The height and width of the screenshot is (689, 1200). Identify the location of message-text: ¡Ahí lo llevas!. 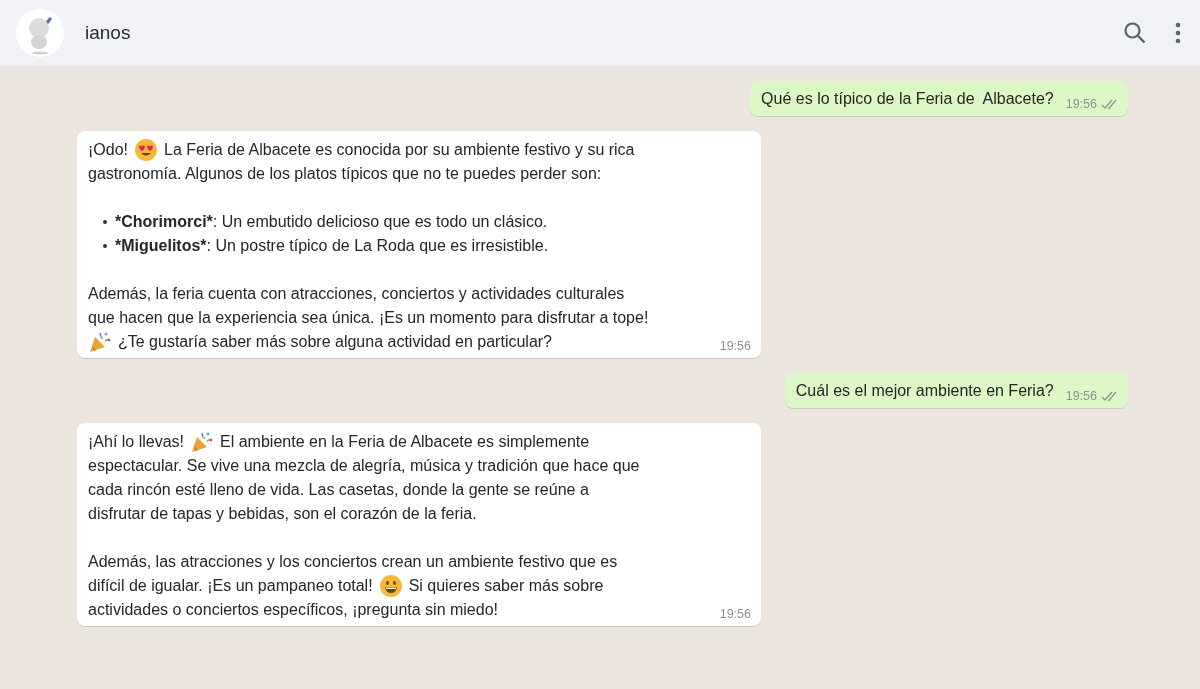
(136, 442).